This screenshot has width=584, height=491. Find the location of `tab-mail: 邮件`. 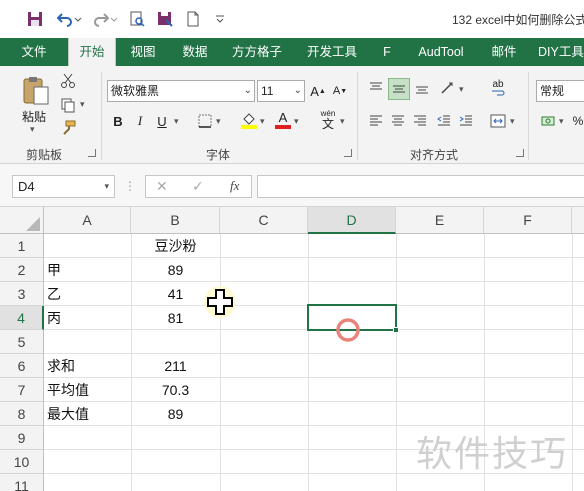

tab-mail: 邮件 is located at coordinates (504, 52).